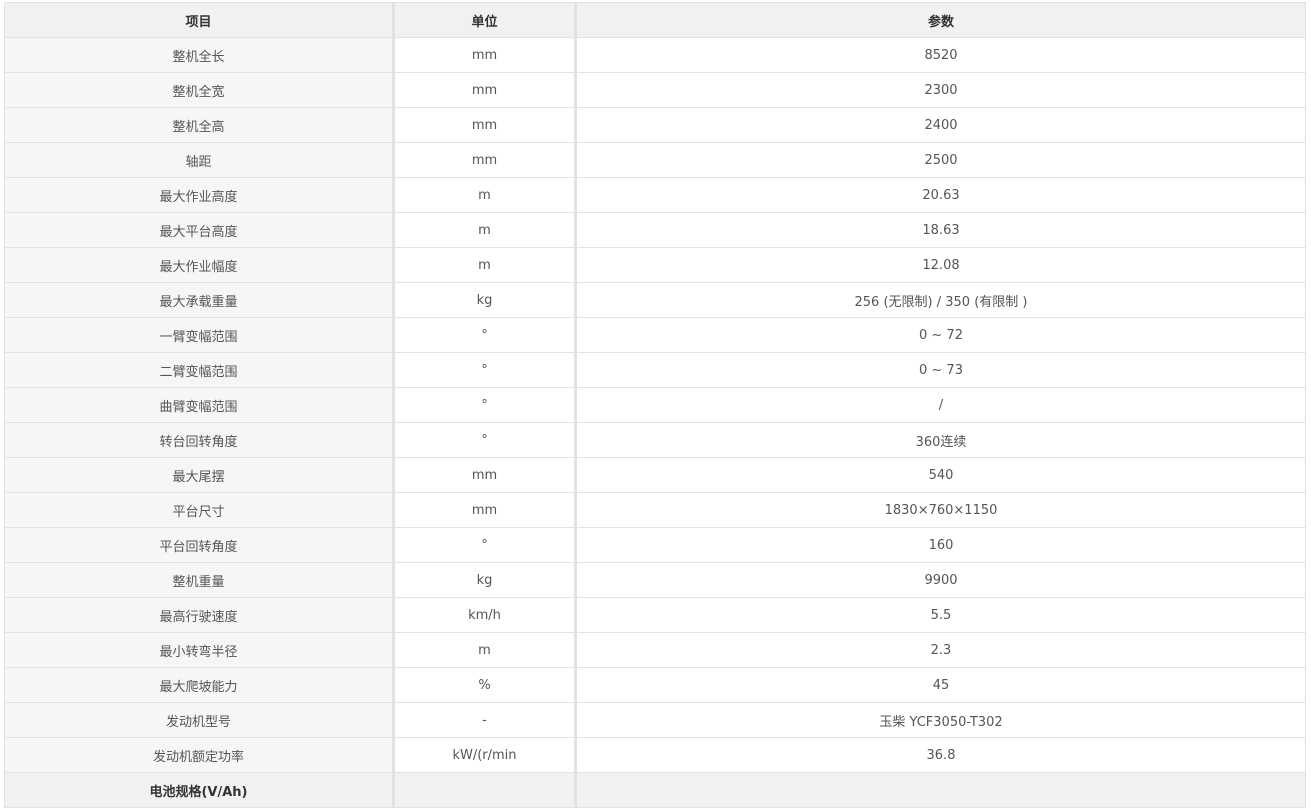 The height and width of the screenshot is (811, 1311). Describe the element at coordinates (484, 685) in the screenshot. I see `row-unit: %` at that location.